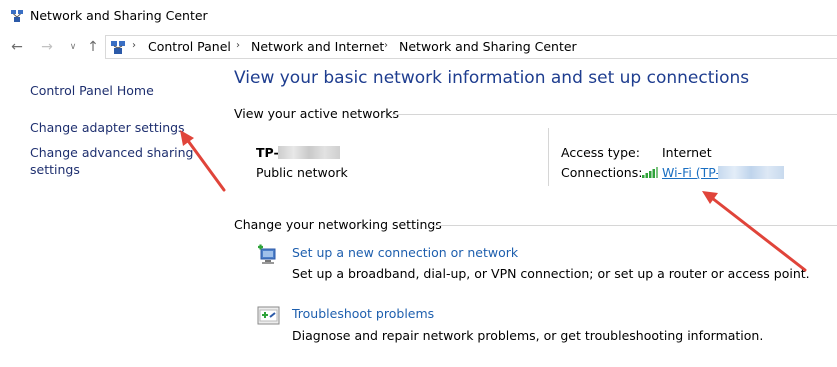  Describe the element at coordinates (73, 47) in the screenshot. I see `chevron-down-icon: ∨` at that location.